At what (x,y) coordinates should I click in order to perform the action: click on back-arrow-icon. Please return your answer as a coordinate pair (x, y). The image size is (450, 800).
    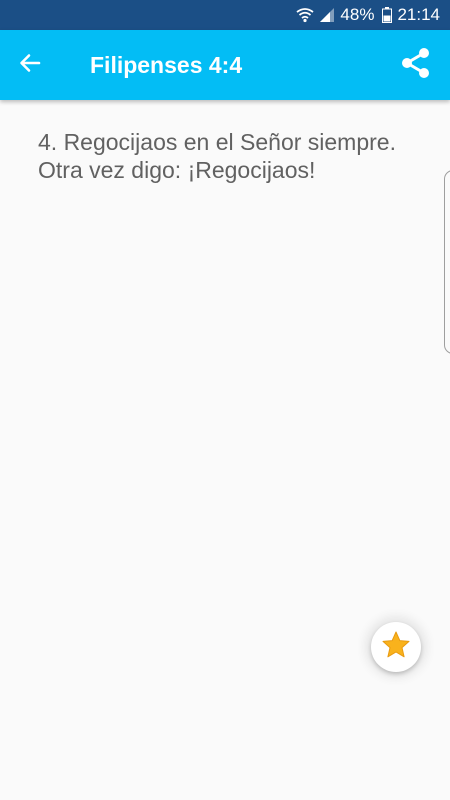
    Looking at the image, I should click on (30, 65).